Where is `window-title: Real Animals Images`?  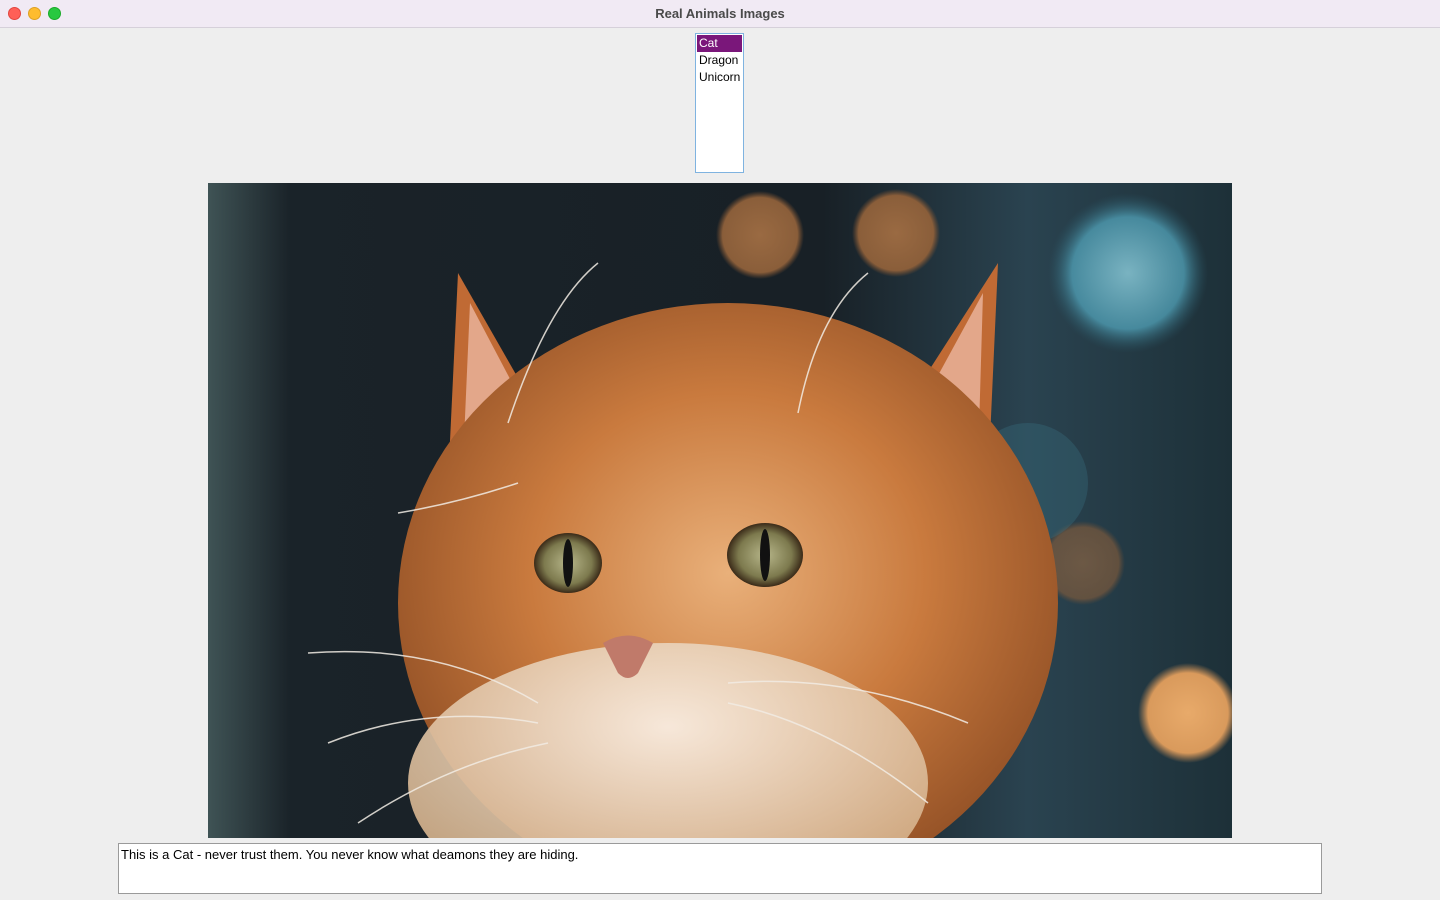 window-title: Real Animals Images is located at coordinates (720, 13).